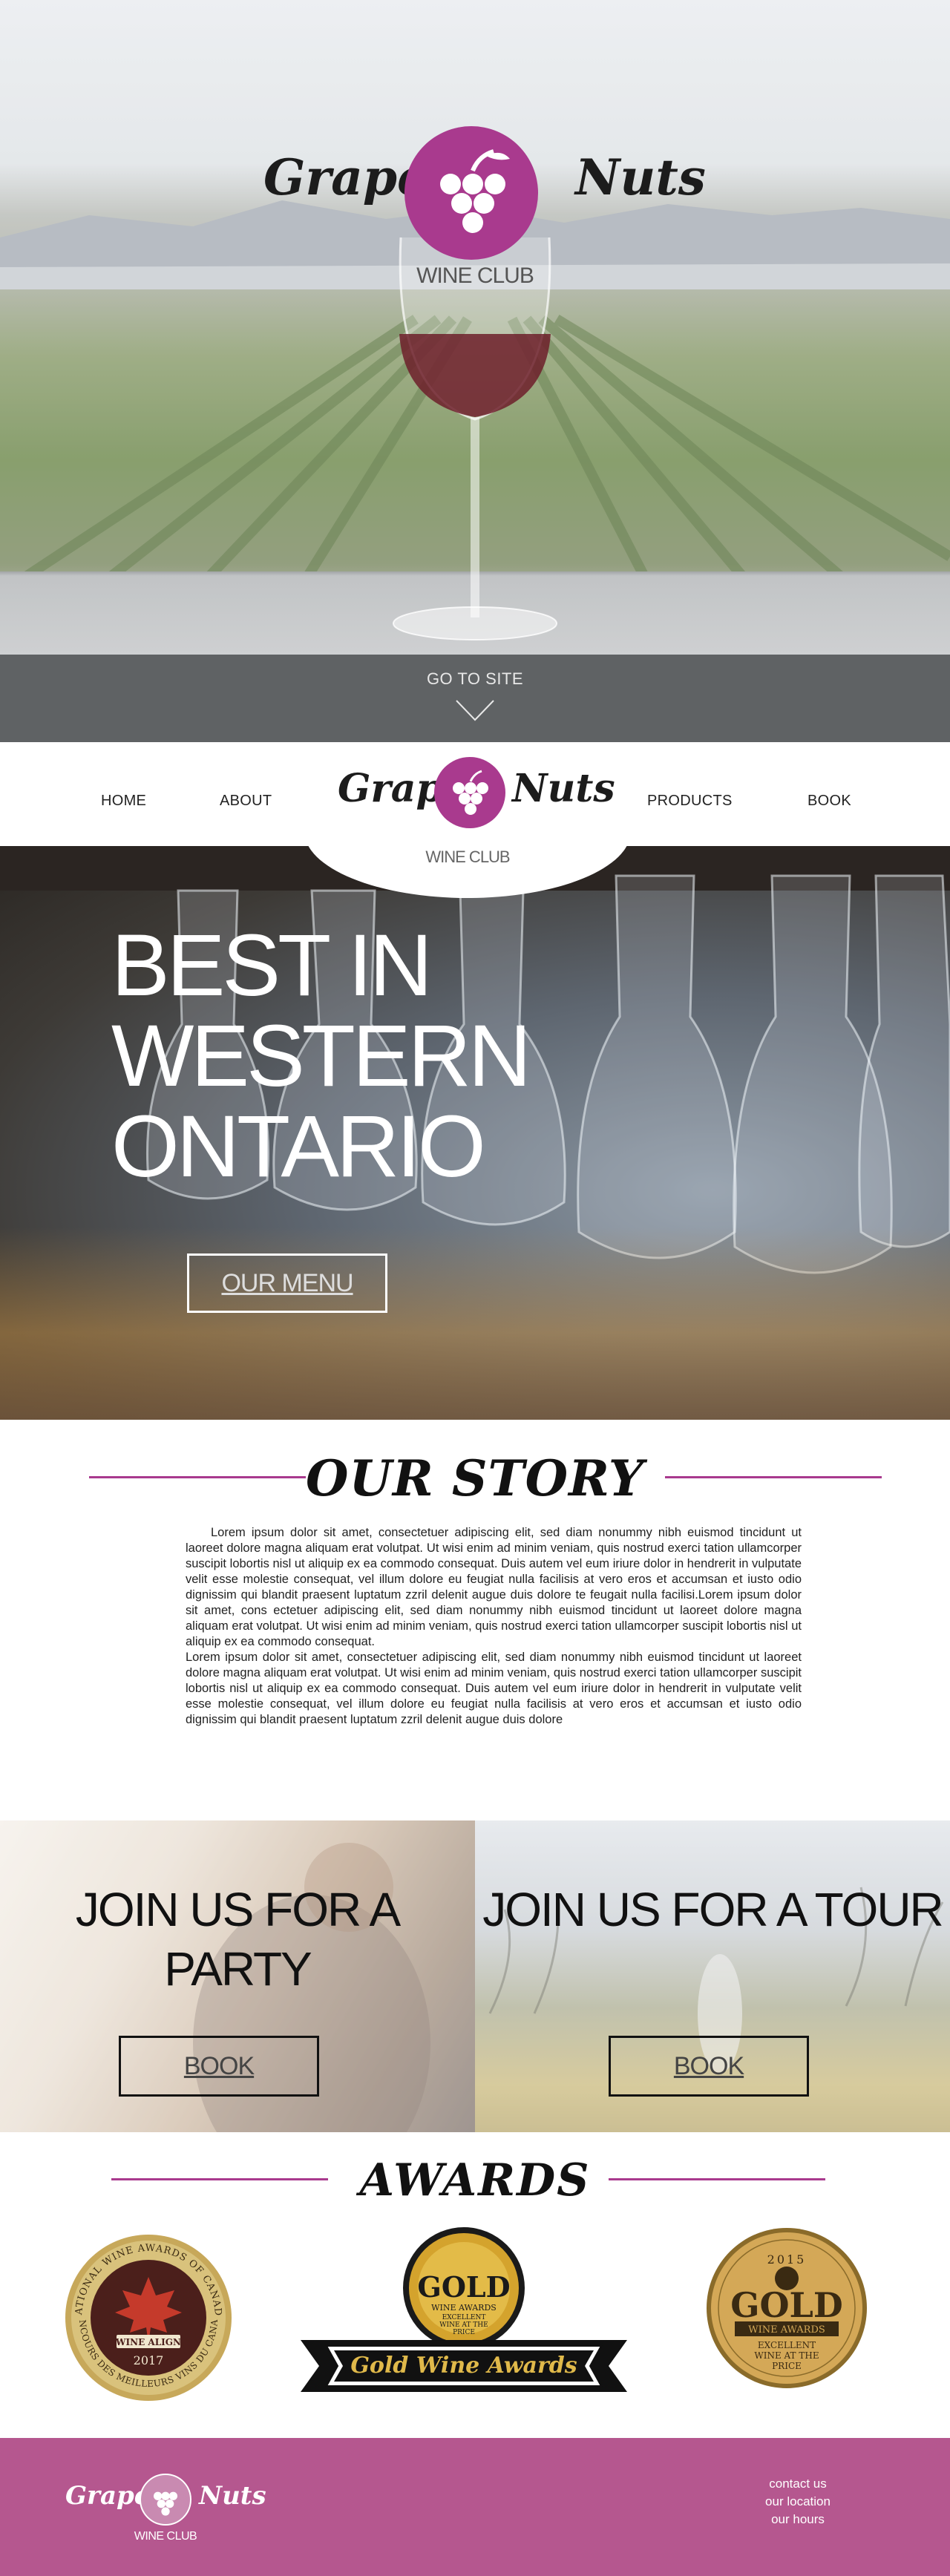  What do you see at coordinates (475, 2180) in the screenshot?
I see `awards-title: AWARDS` at bounding box center [475, 2180].